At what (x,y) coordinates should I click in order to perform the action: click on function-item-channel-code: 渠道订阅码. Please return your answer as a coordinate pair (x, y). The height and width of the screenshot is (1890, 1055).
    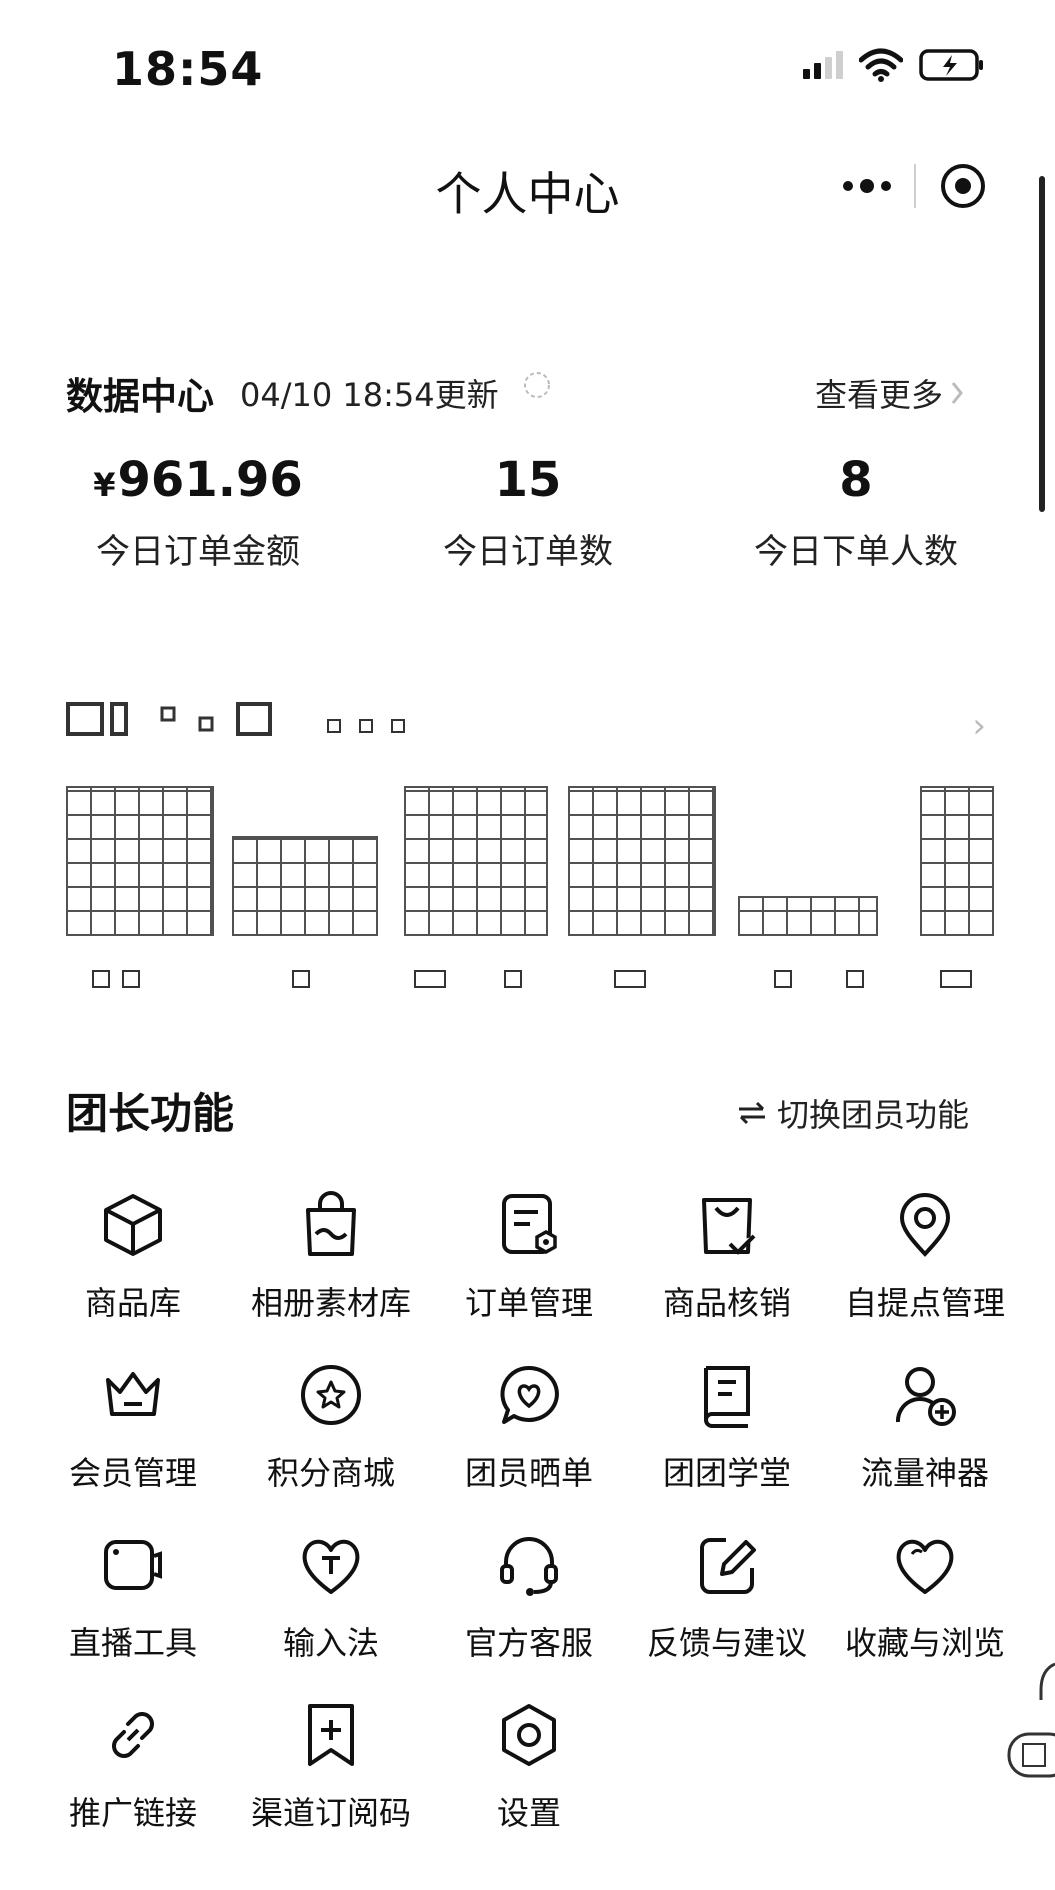
    Looking at the image, I should click on (331, 1785).